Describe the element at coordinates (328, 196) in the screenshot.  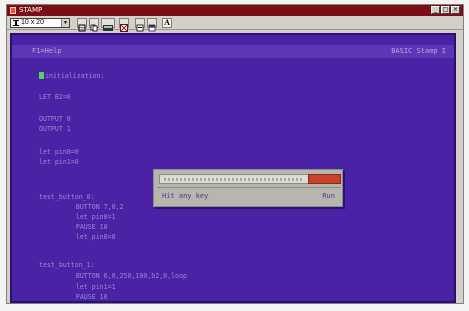
I see `dialog-status: Run` at that location.